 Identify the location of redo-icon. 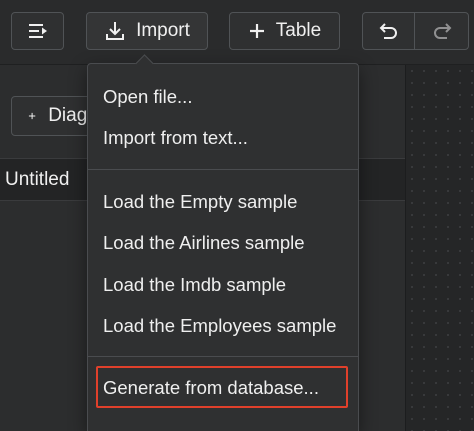
(442, 31).